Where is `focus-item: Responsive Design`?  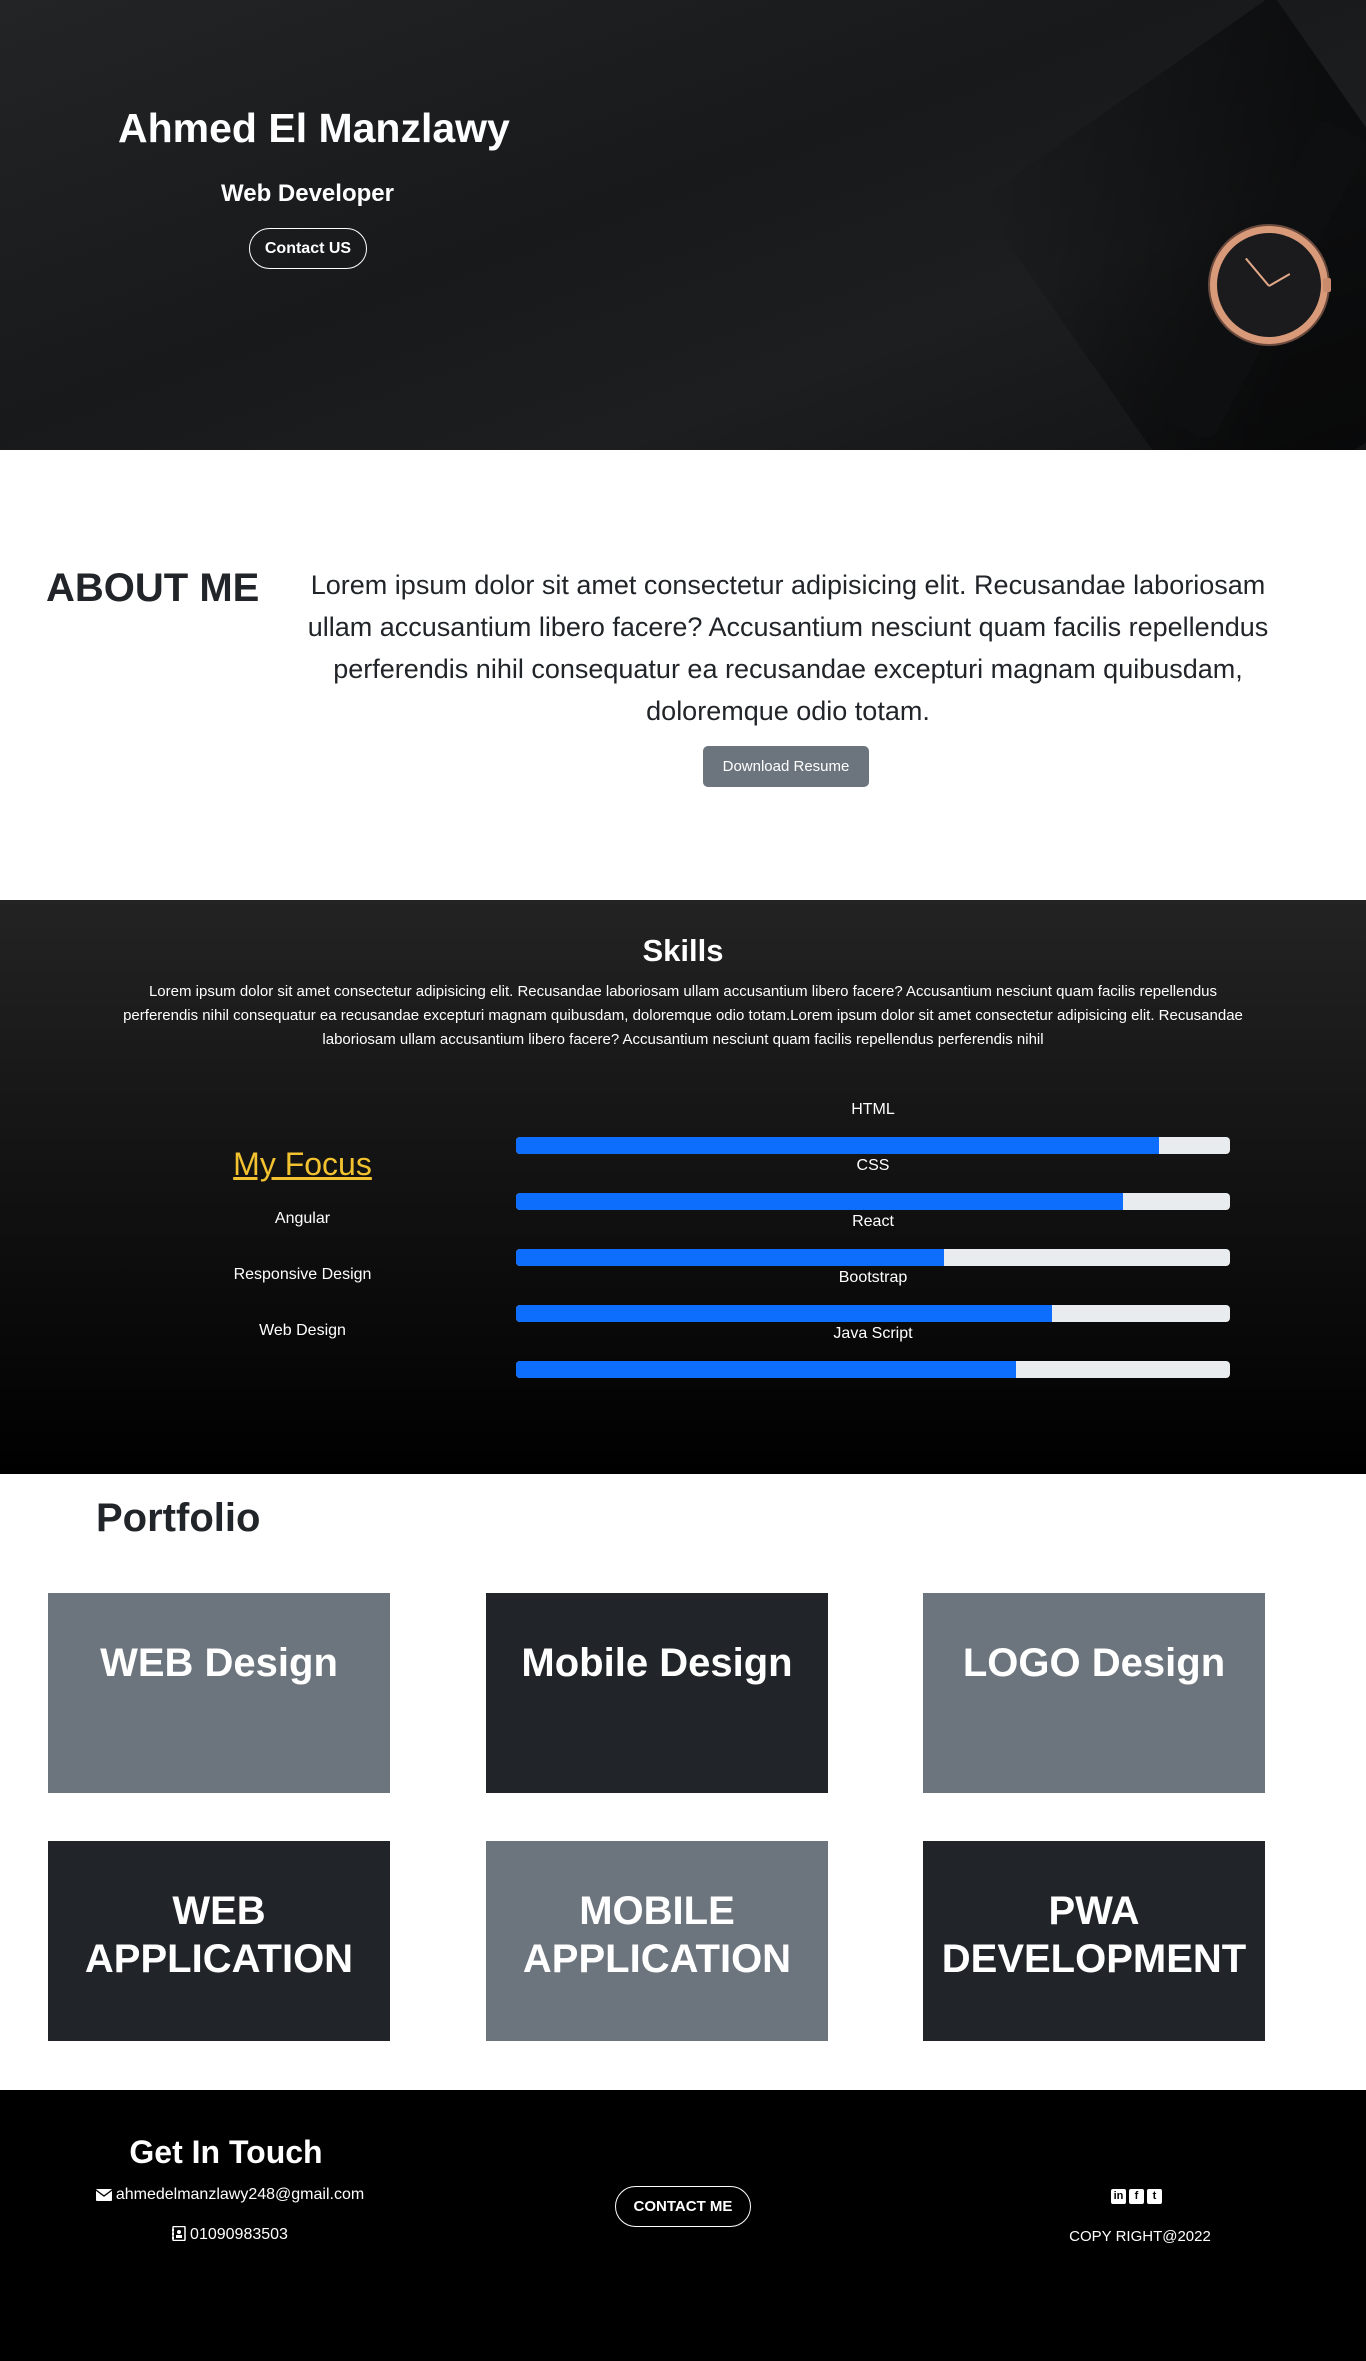 focus-item: Responsive Design is located at coordinates (302, 1274).